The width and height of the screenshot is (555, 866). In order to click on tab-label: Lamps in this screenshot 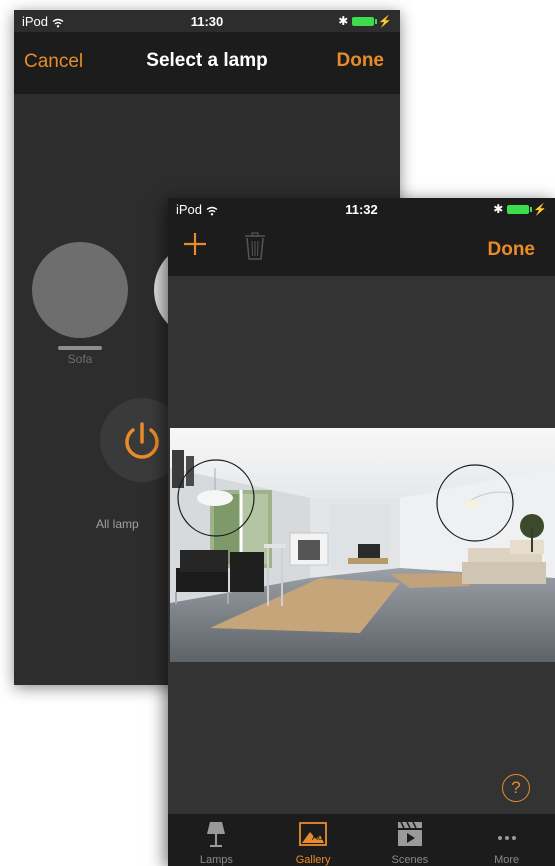, I will do `click(216, 860)`.